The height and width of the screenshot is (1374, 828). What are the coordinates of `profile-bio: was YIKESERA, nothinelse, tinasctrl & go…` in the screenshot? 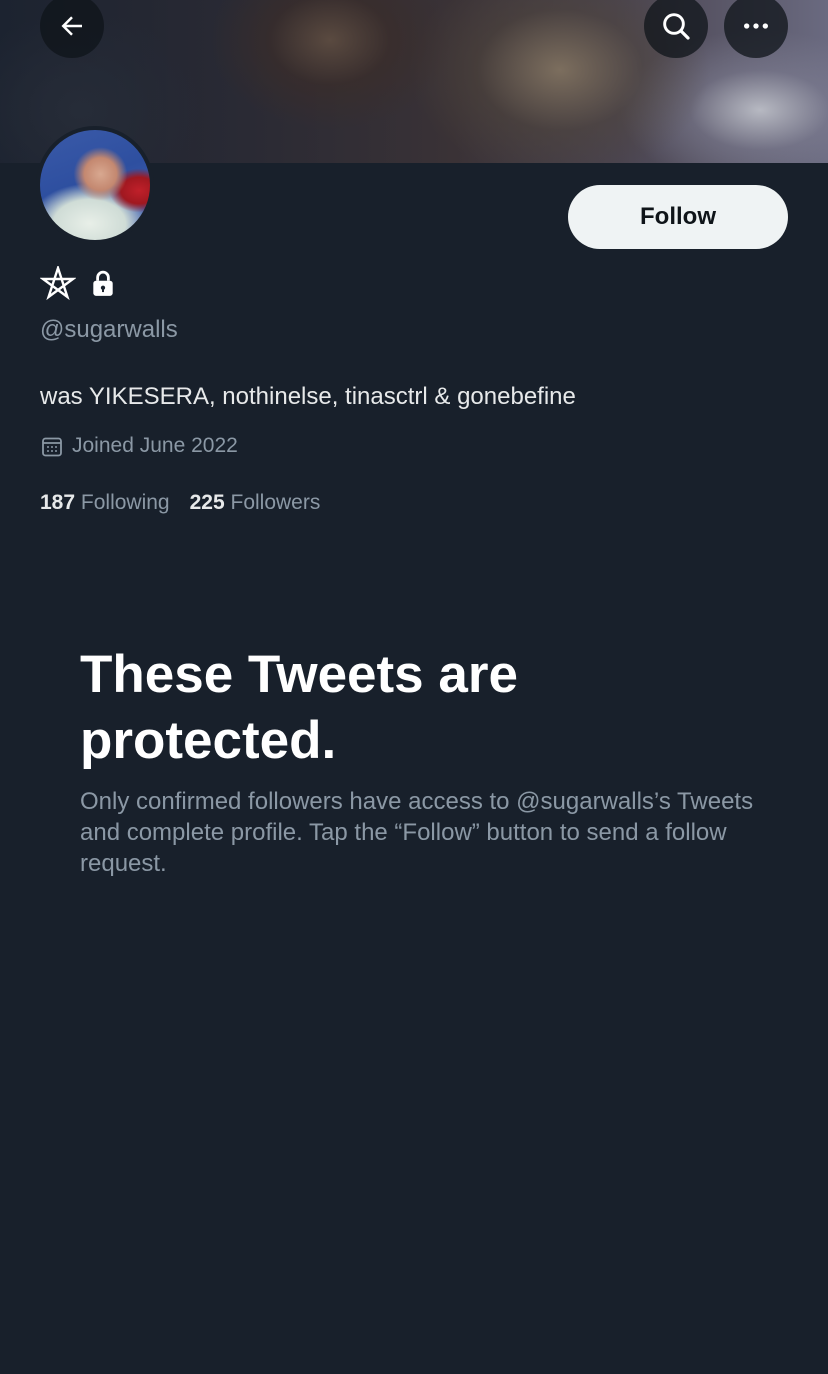 It's located at (308, 396).